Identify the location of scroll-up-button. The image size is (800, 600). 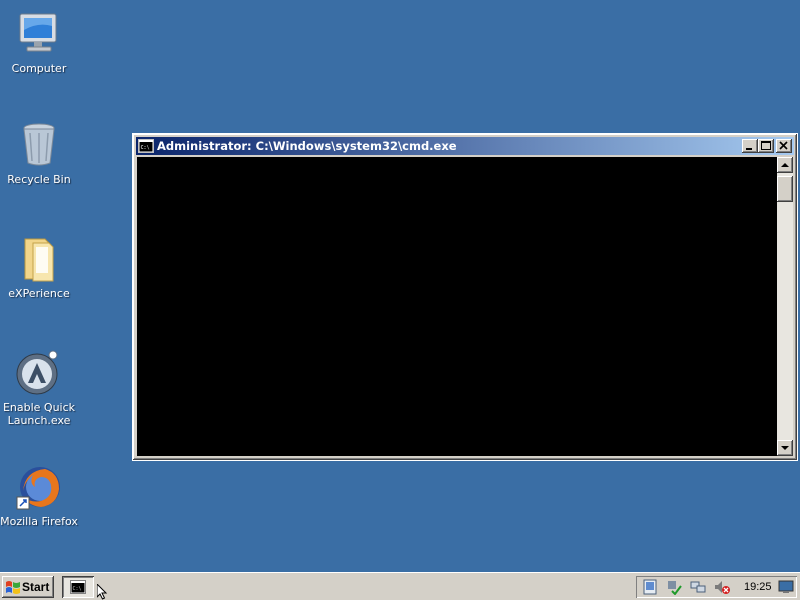
(785, 165).